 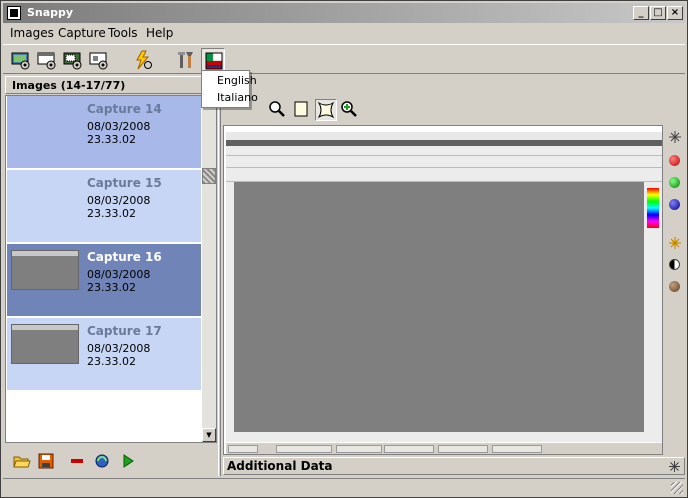 What do you see at coordinates (187, 60) in the screenshot?
I see `settings-tools-icon` at bounding box center [187, 60].